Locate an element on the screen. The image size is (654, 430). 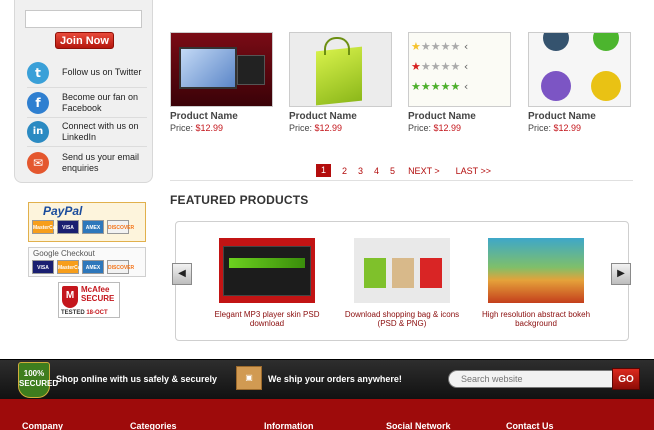
paypal-logo: PayPal is located at coordinates (63, 211).